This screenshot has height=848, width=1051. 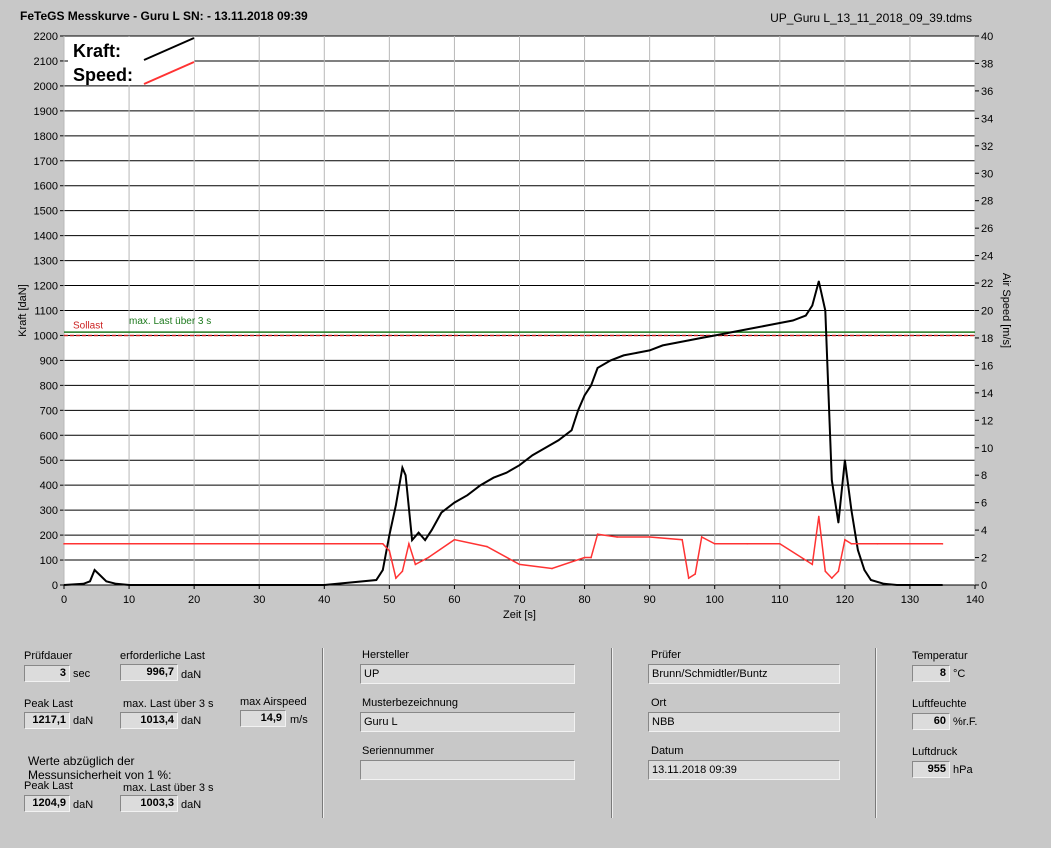 I want to click on x-tick-label: 140, so click(x=975, y=600).